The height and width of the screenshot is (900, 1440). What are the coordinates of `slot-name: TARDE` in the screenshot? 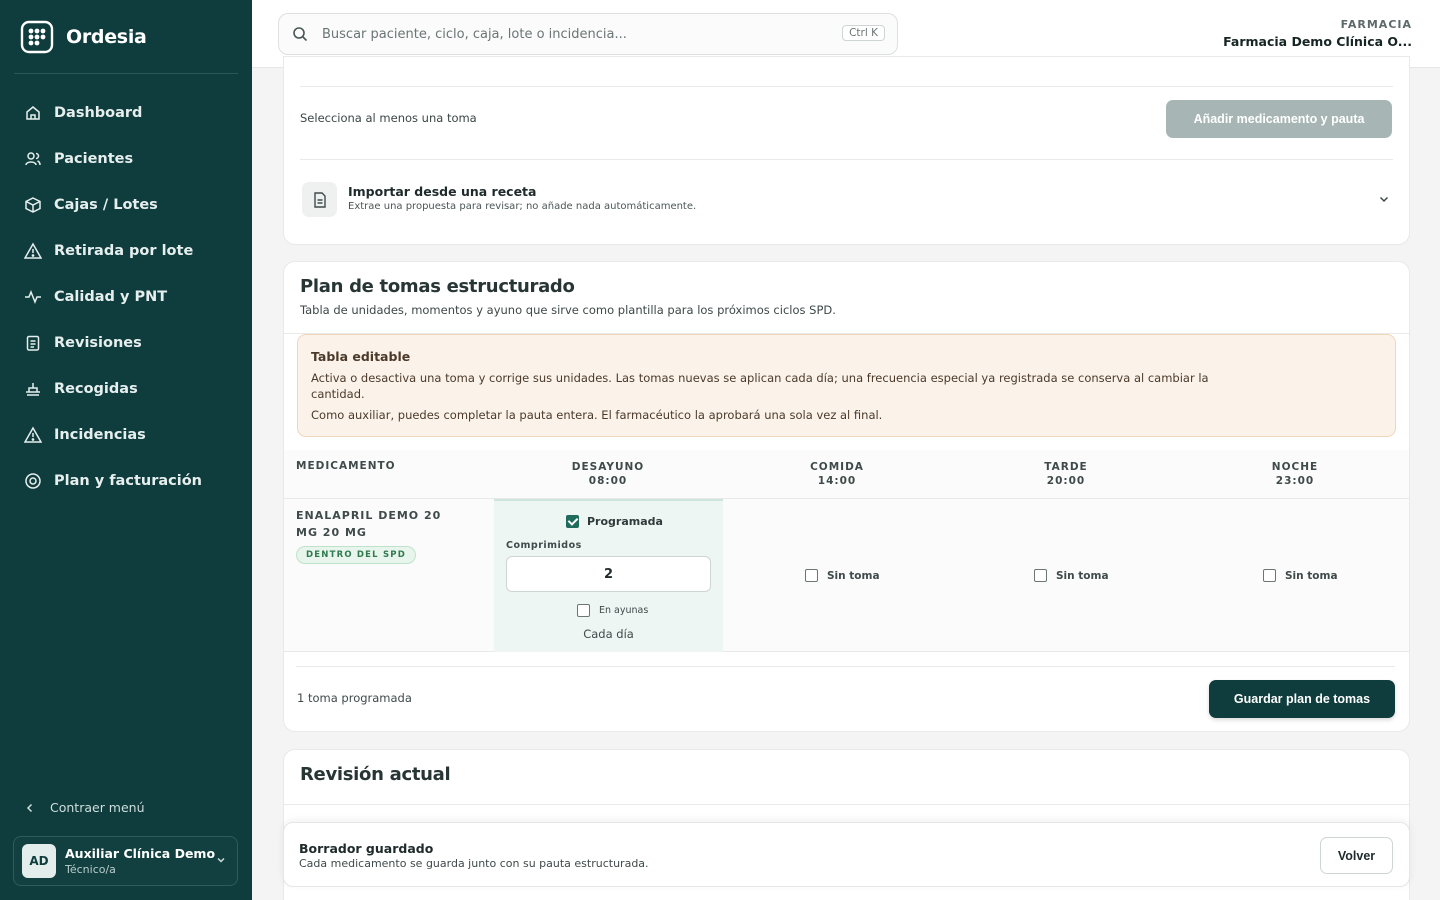 It's located at (1066, 467).